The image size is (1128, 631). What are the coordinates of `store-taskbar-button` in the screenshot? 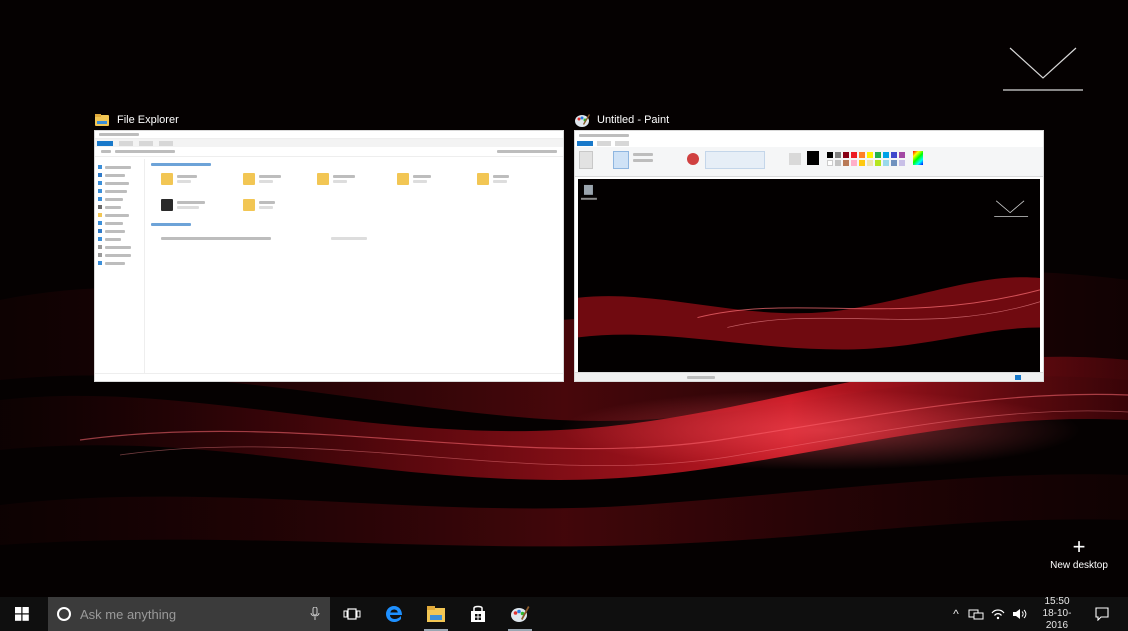 It's located at (478, 614).